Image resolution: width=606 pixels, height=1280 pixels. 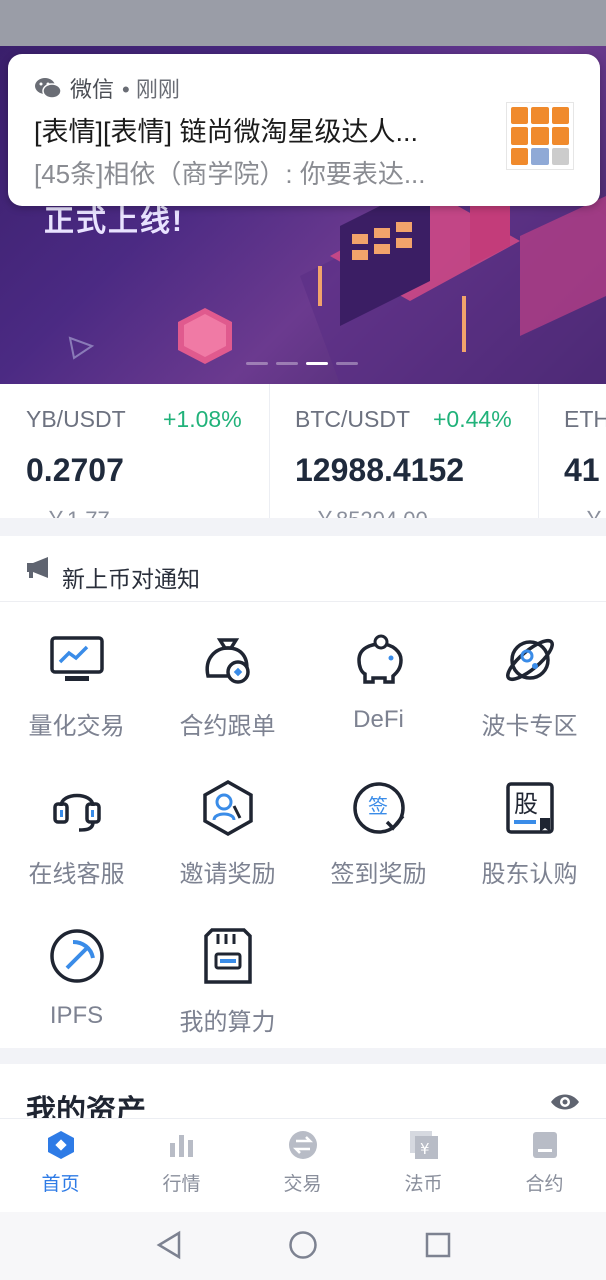 I want to click on tab-fiat: ¥ 法币, so click(x=423, y=1162).